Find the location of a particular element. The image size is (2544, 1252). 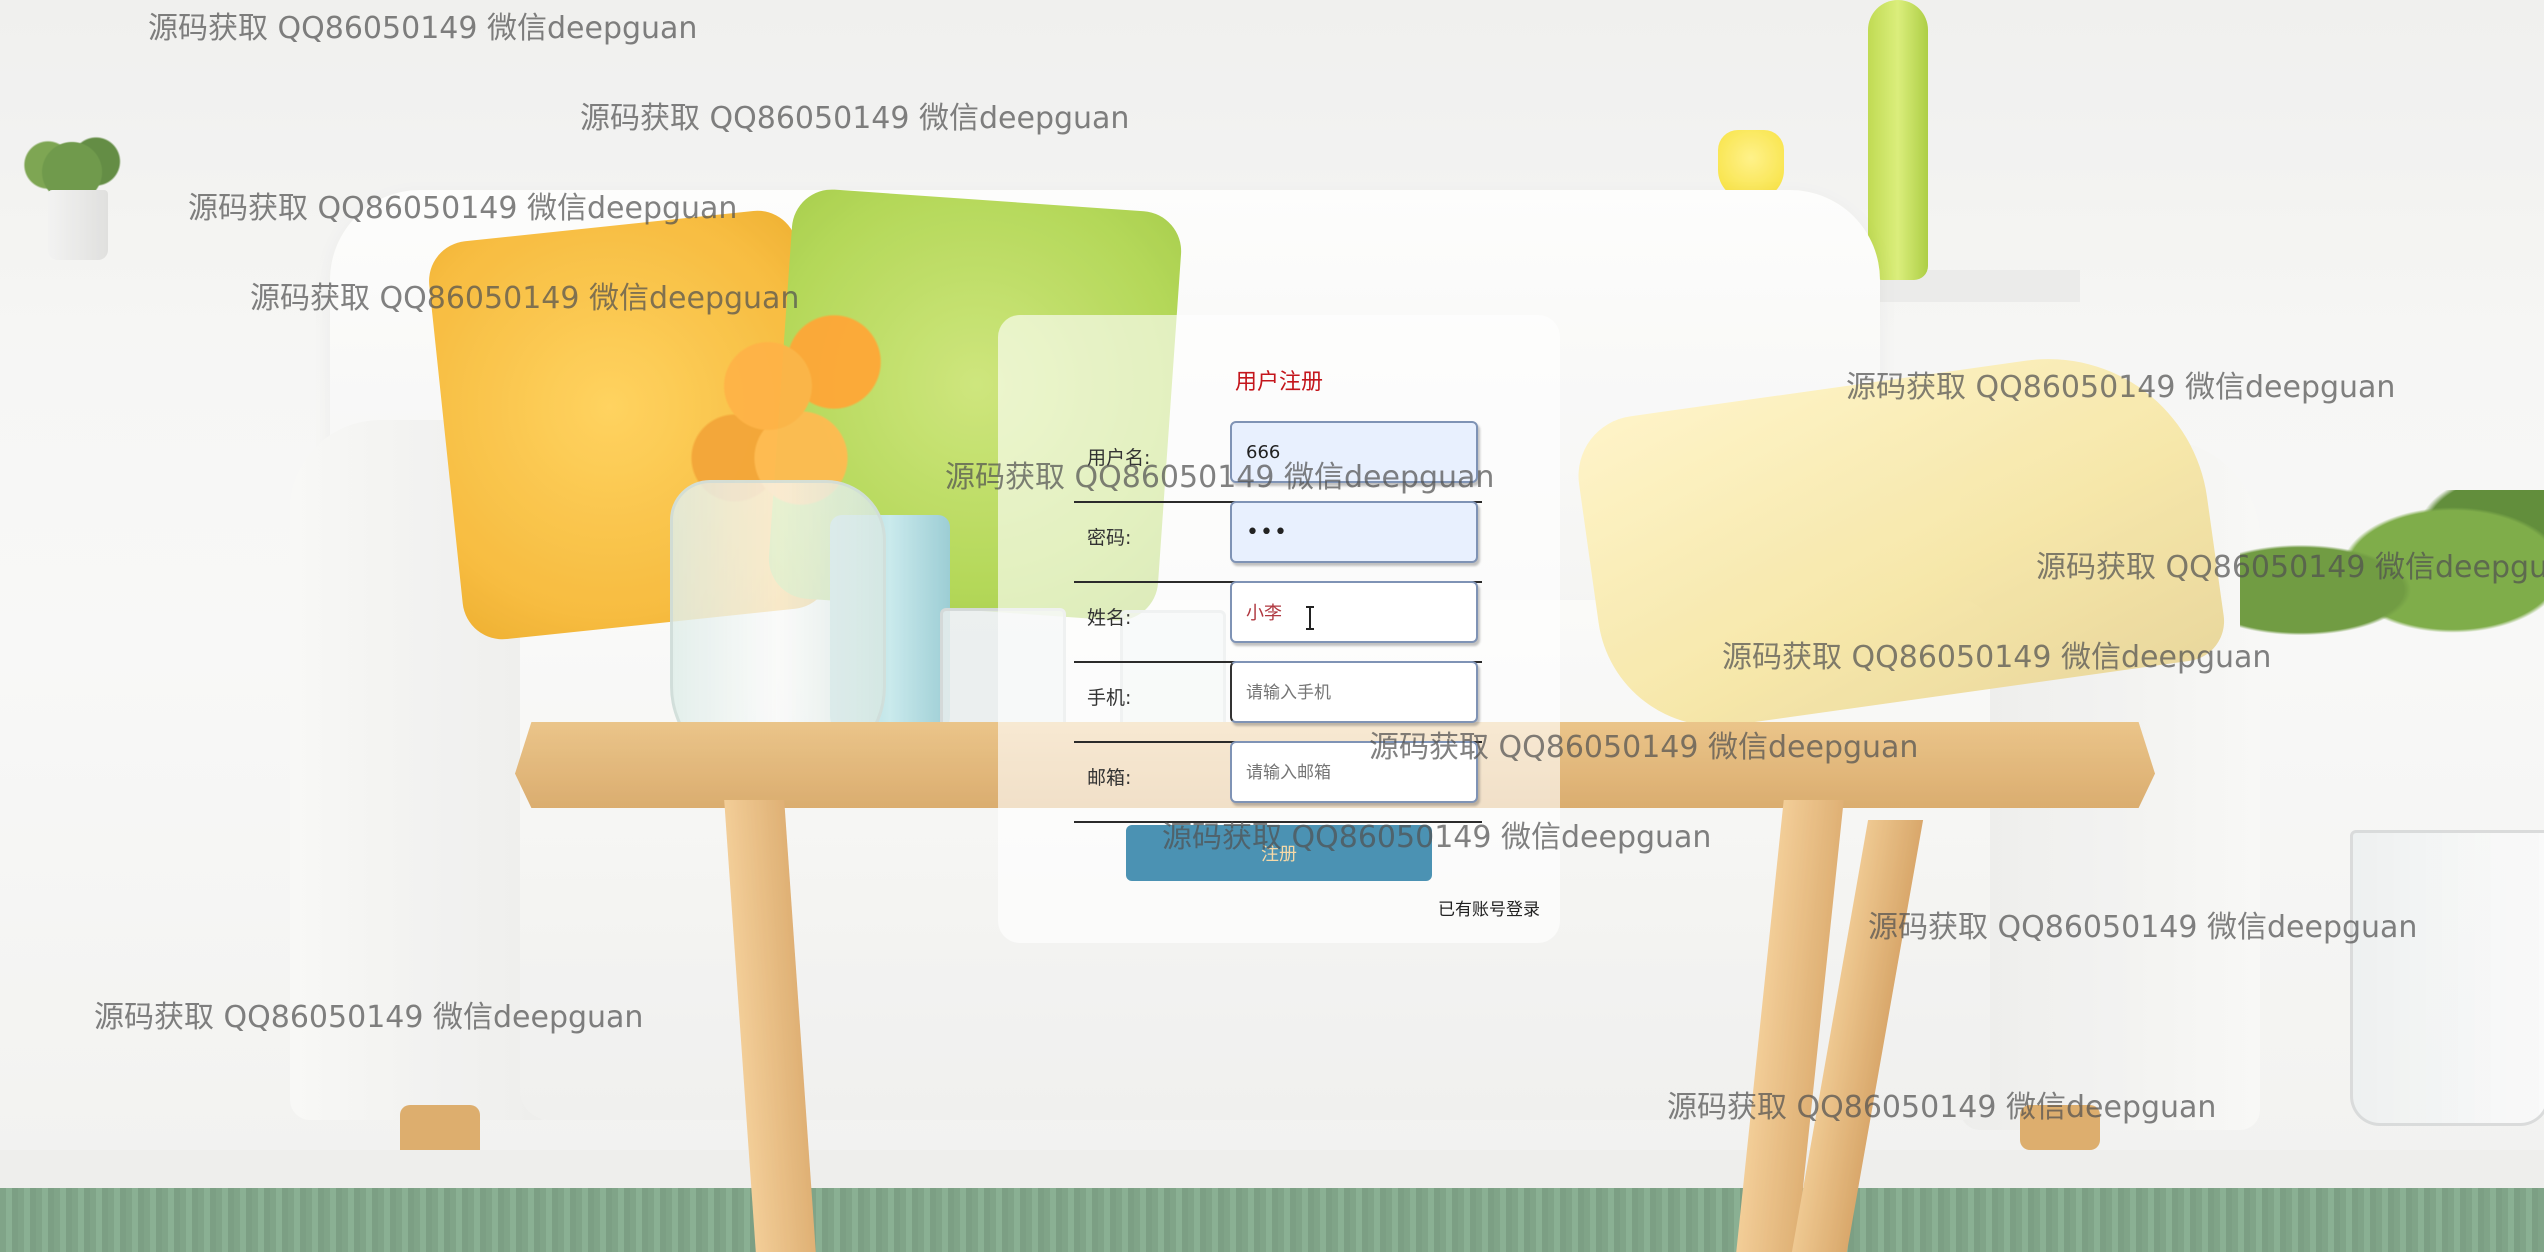

name-label: 姓名: is located at coordinates (1109, 618).